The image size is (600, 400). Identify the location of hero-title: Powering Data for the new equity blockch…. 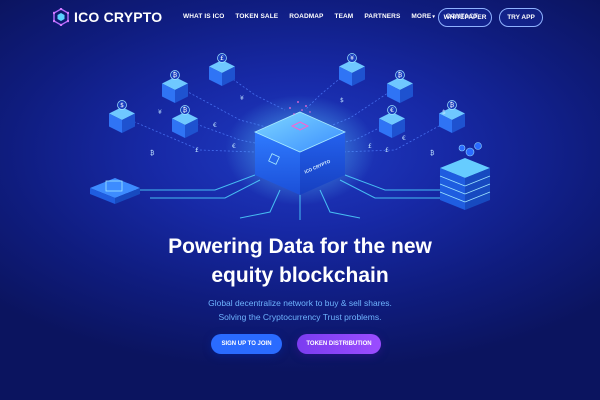
(300, 261).